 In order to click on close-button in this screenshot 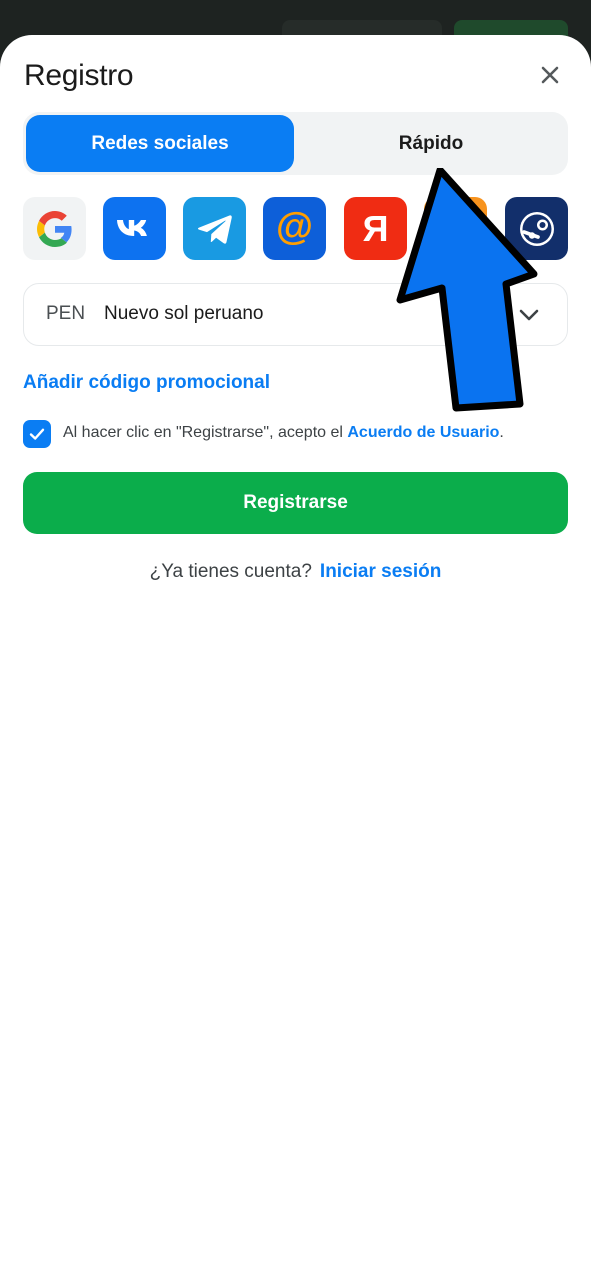, I will do `click(550, 75)`.